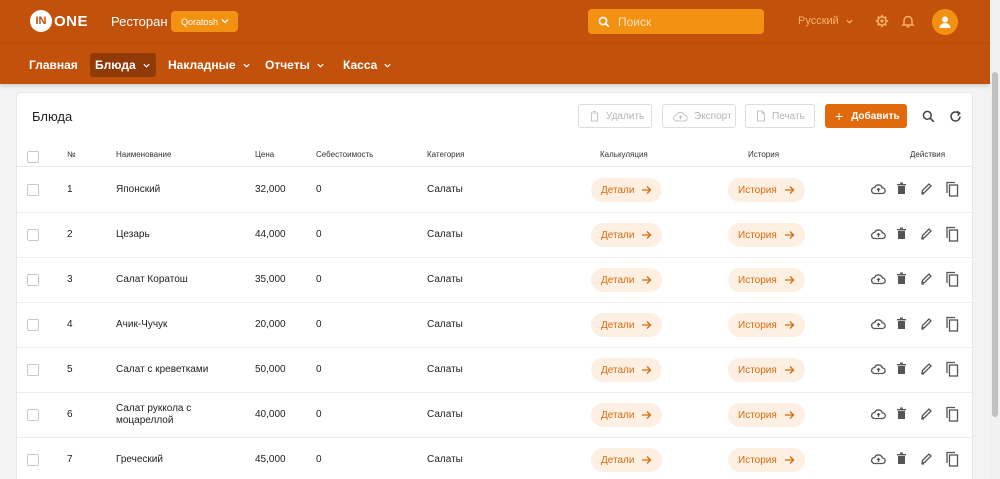  What do you see at coordinates (367, 65) in the screenshot?
I see `nav-item-cashier: Касса` at bounding box center [367, 65].